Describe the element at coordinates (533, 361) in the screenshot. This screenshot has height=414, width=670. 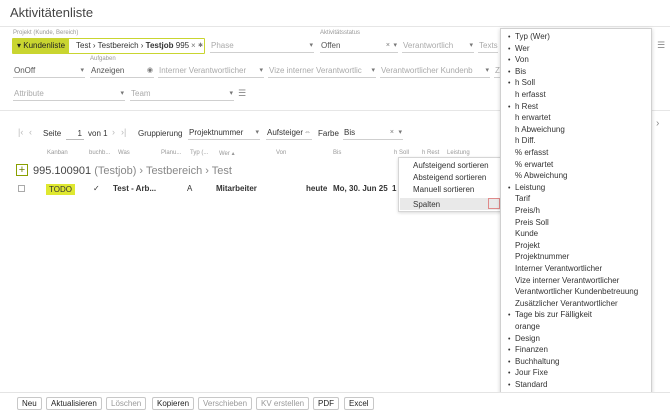
I see `column-option: • Buchhaltung` at that location.